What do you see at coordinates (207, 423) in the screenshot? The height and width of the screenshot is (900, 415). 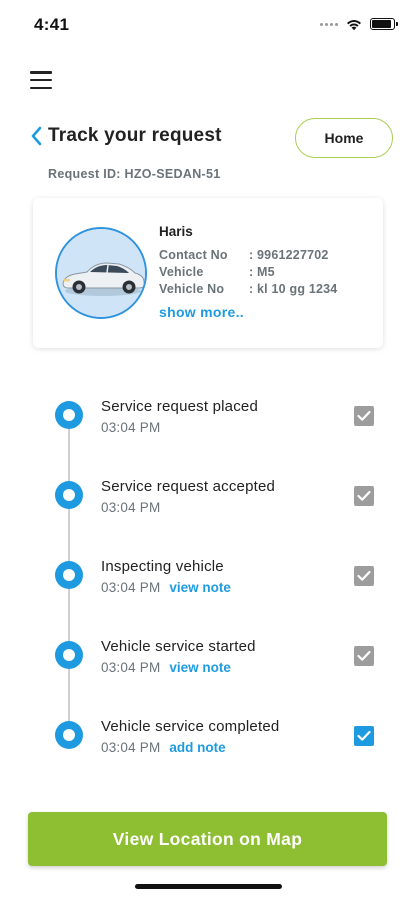 I see `timeline-step: Service request placed 03:04 PM` at bounding box center [207, 423].